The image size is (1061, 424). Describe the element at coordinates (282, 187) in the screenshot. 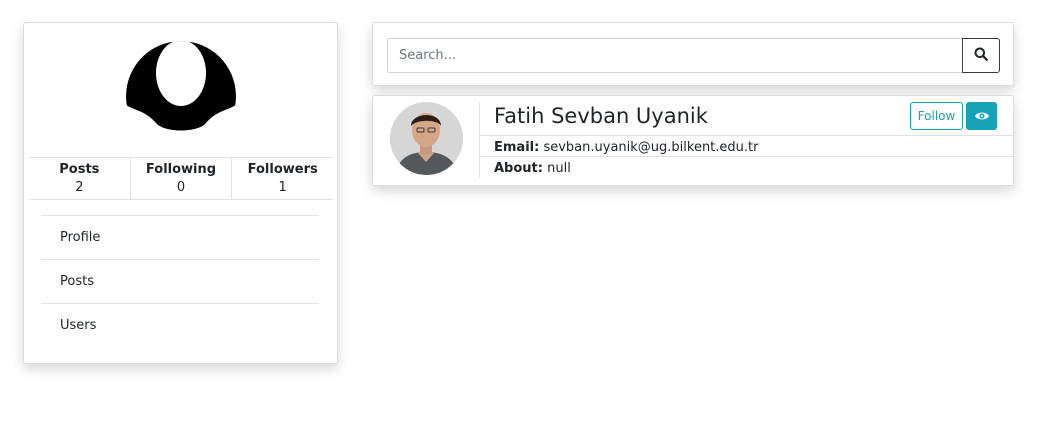

I see `stat-value: 1` at that location.